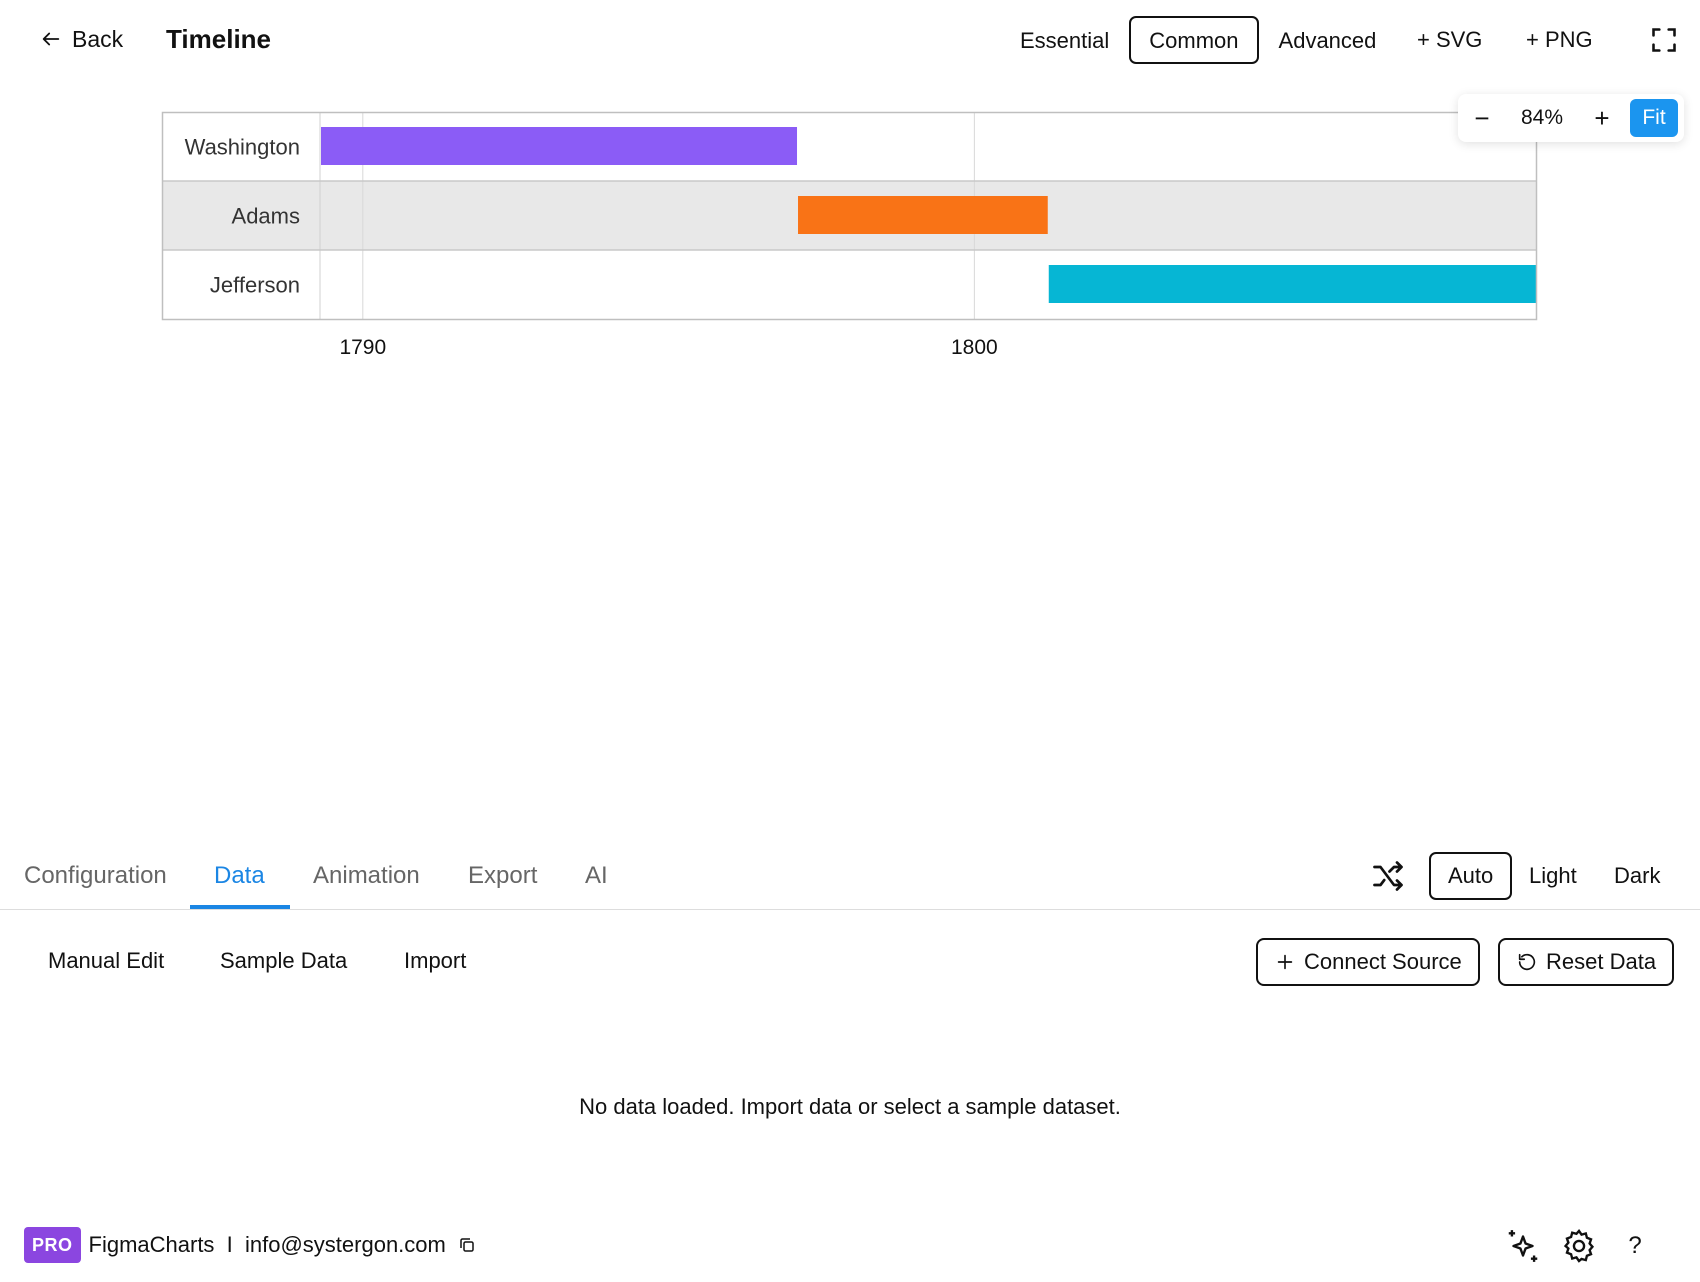  I want to click on zoom-control: − 84% + Fit, so click(1571, 118).